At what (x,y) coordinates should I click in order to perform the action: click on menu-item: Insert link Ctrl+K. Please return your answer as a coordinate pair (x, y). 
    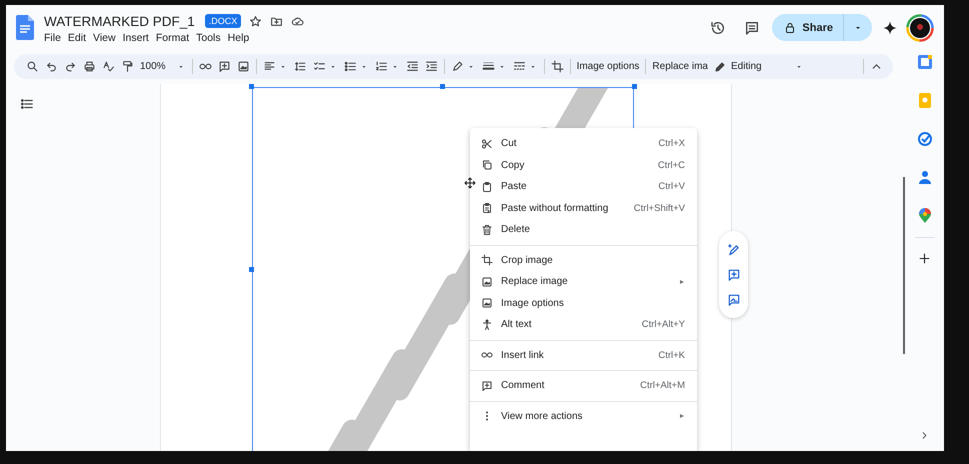
    Looking at the image, I should click on (583, 355).